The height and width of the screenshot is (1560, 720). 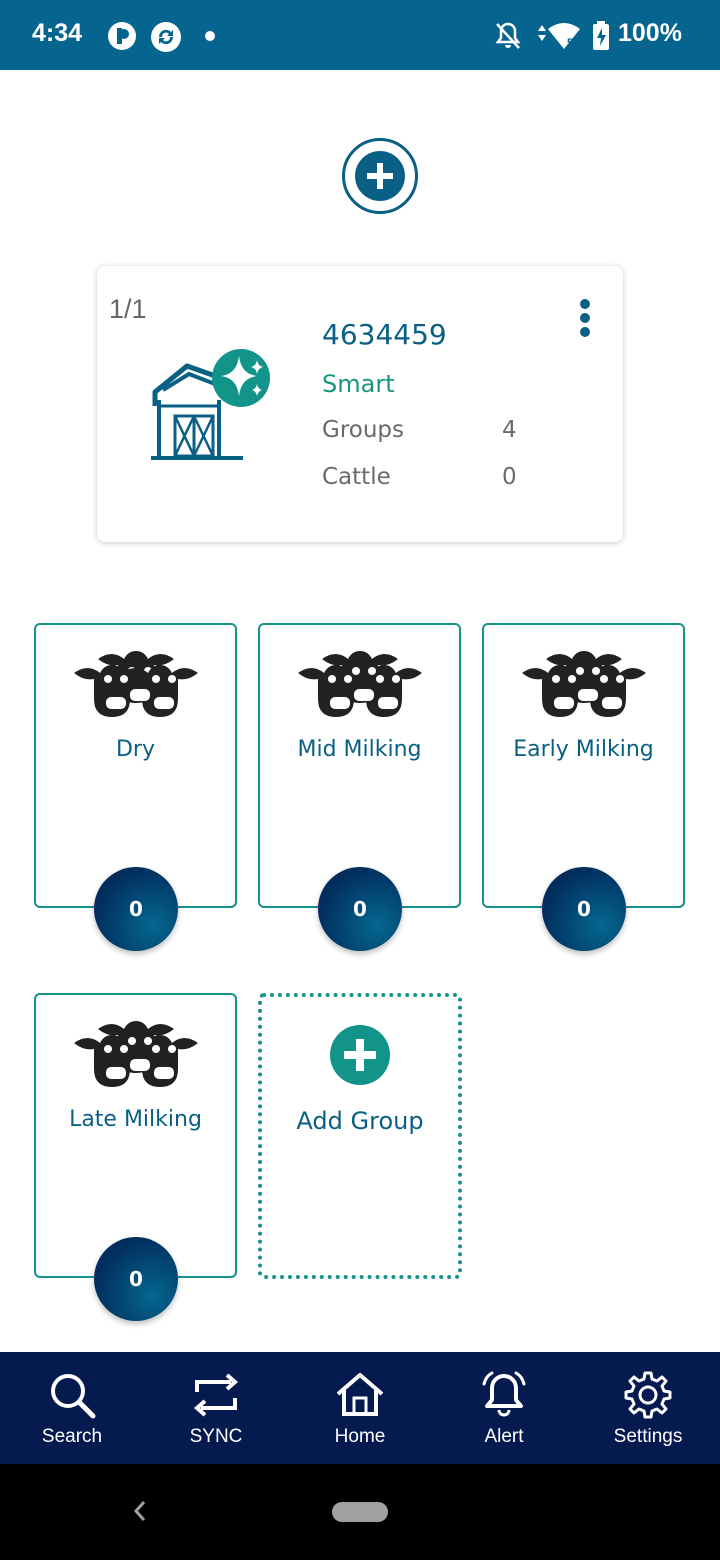 What do you see at coordinates (650, 33) in the screenshot?
I see `battery-percent: 100%` at bounding box center [650, 33].